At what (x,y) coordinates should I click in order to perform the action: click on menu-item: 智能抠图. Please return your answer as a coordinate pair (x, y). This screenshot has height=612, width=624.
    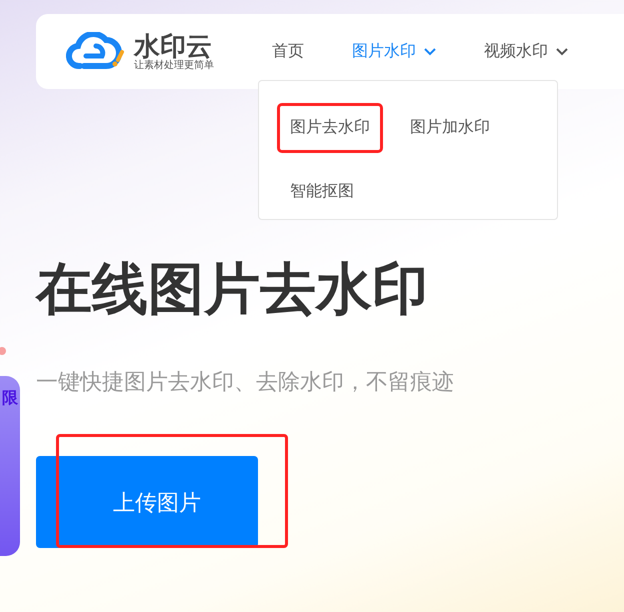
    Looking at the image, I should click on (322, 192).